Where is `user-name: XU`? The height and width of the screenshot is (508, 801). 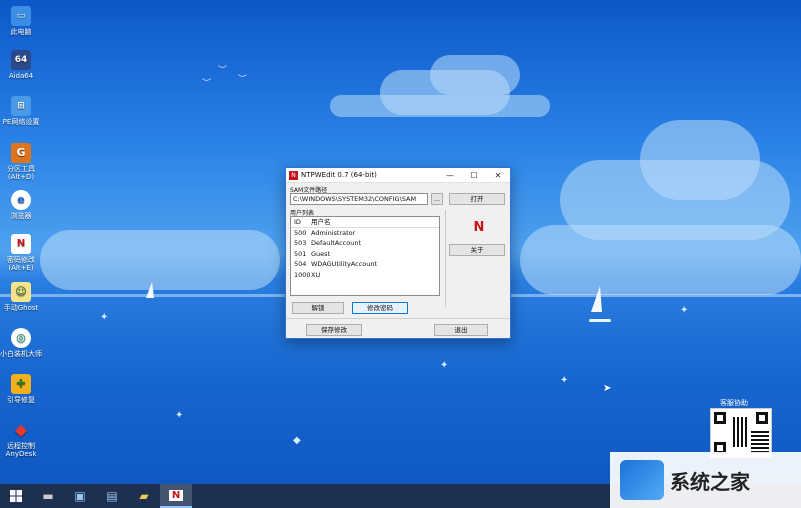
user-name: XU is located at coordinates (316, 274).